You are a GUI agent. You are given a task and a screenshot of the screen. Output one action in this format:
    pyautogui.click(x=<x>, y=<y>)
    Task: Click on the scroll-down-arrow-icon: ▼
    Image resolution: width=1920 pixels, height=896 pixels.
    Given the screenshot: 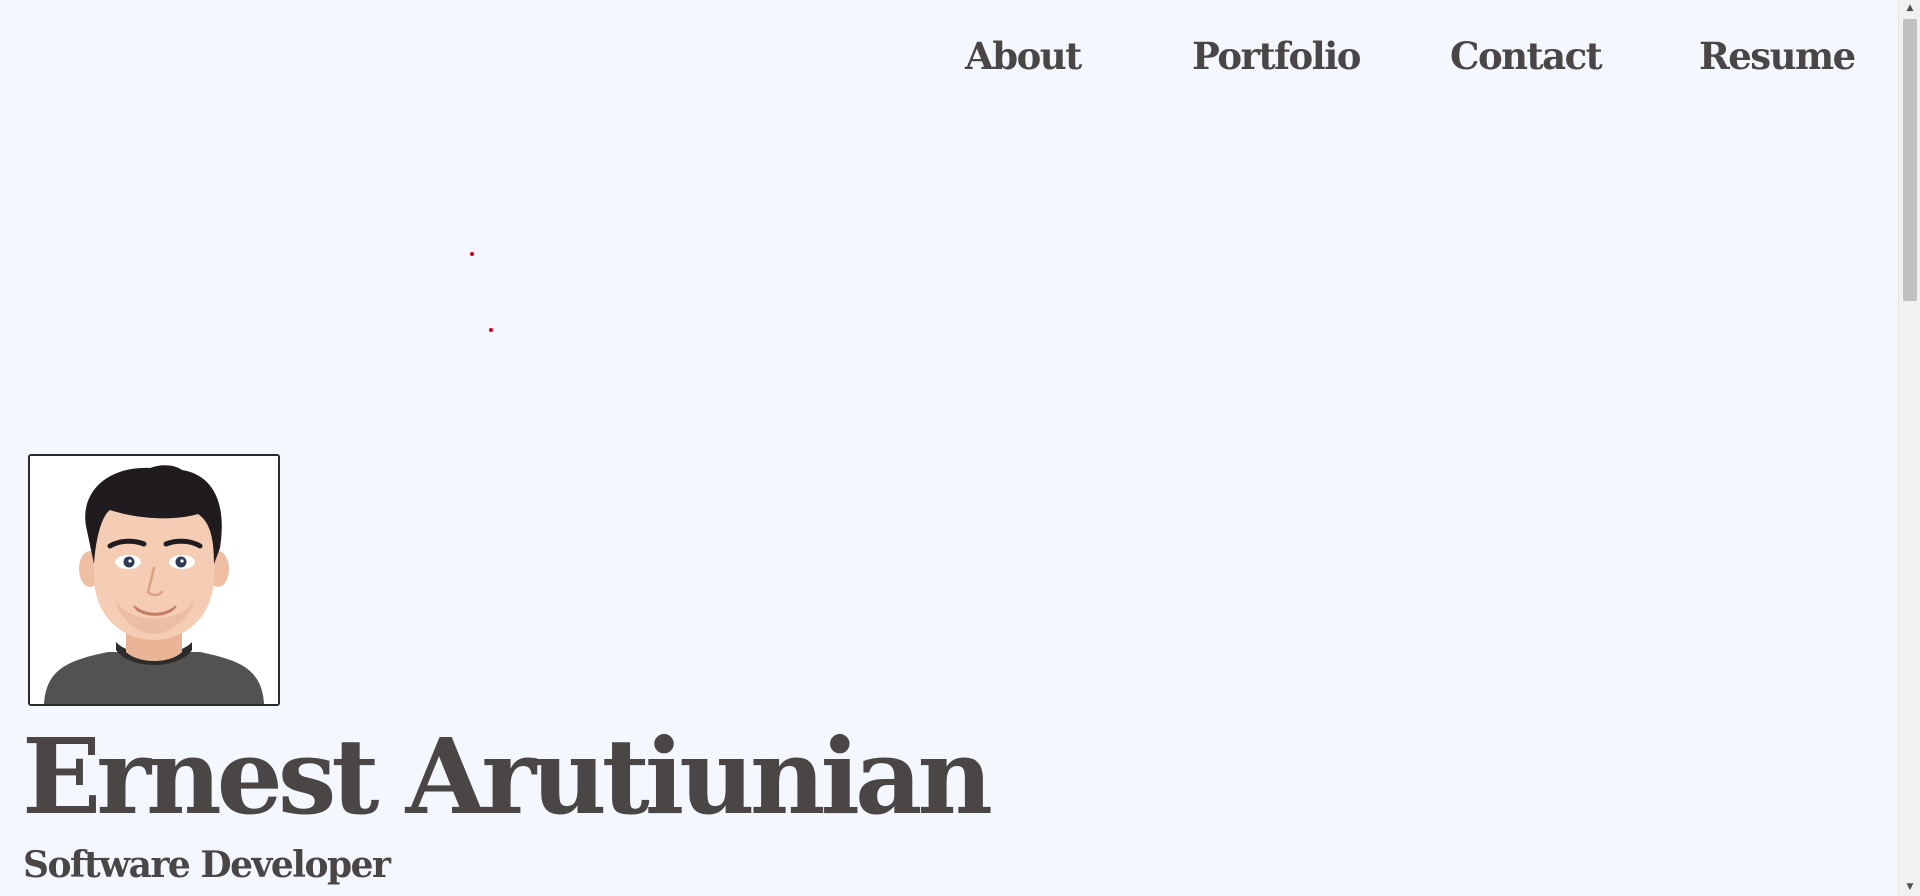 What is the action you would take?
    pyautogui.click(x=1909, y=887)
    